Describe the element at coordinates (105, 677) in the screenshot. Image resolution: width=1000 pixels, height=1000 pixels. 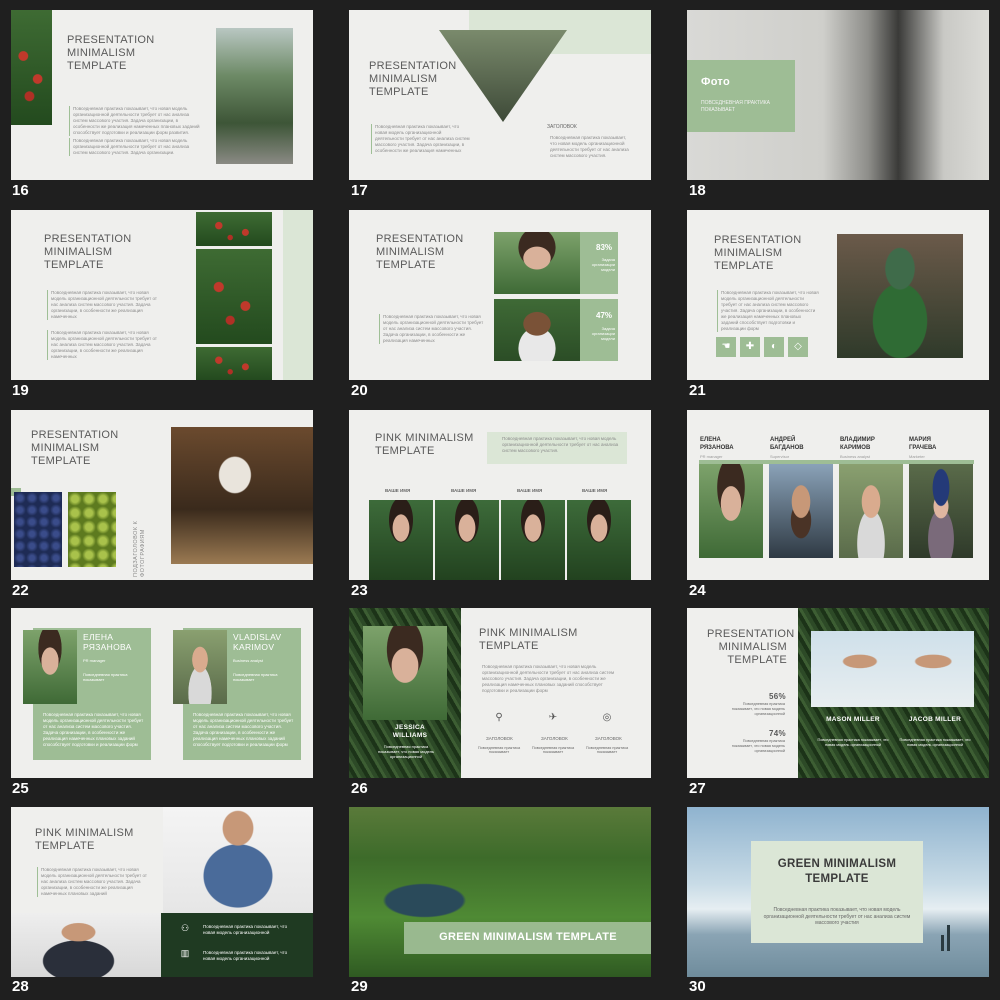
I see `person-short: Повседневная практика показывает` at that location.